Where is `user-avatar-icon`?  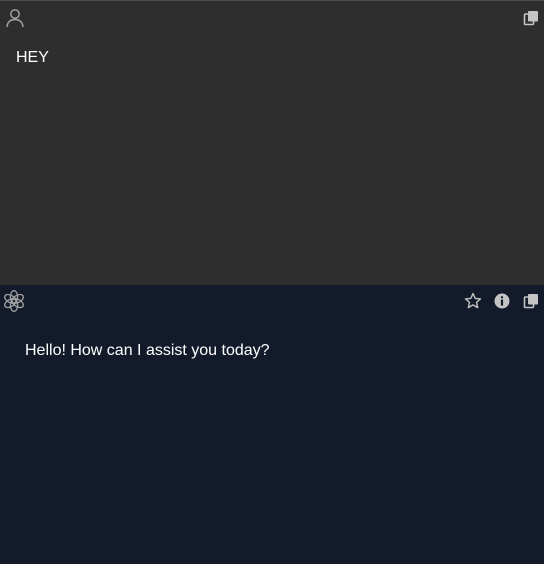 user-avatar-icon is located at coordinates (15, 18).